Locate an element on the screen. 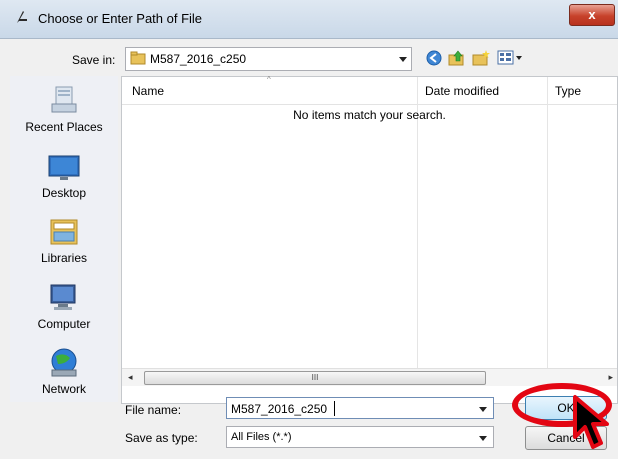 The height and width of the screenshot is (459, 618). scroll-right-icon: ▸ is located at coordinates (610, 377).